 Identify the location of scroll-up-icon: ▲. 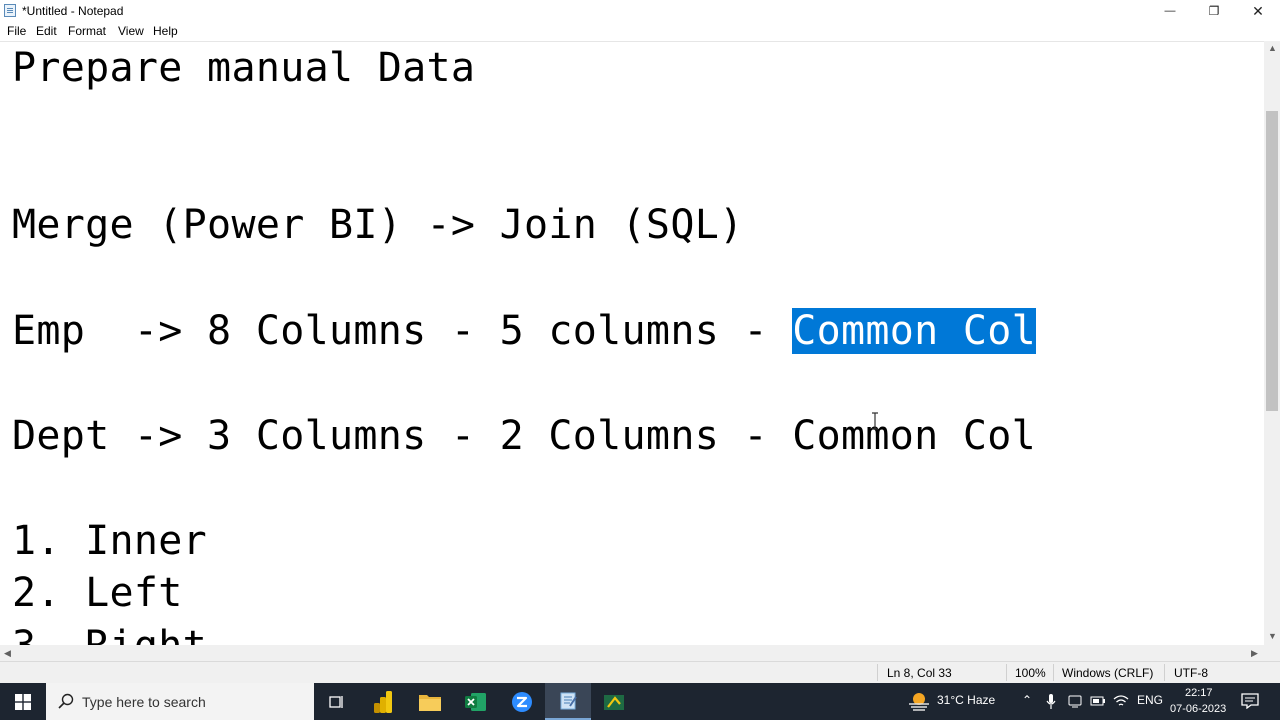
(1272, 48).